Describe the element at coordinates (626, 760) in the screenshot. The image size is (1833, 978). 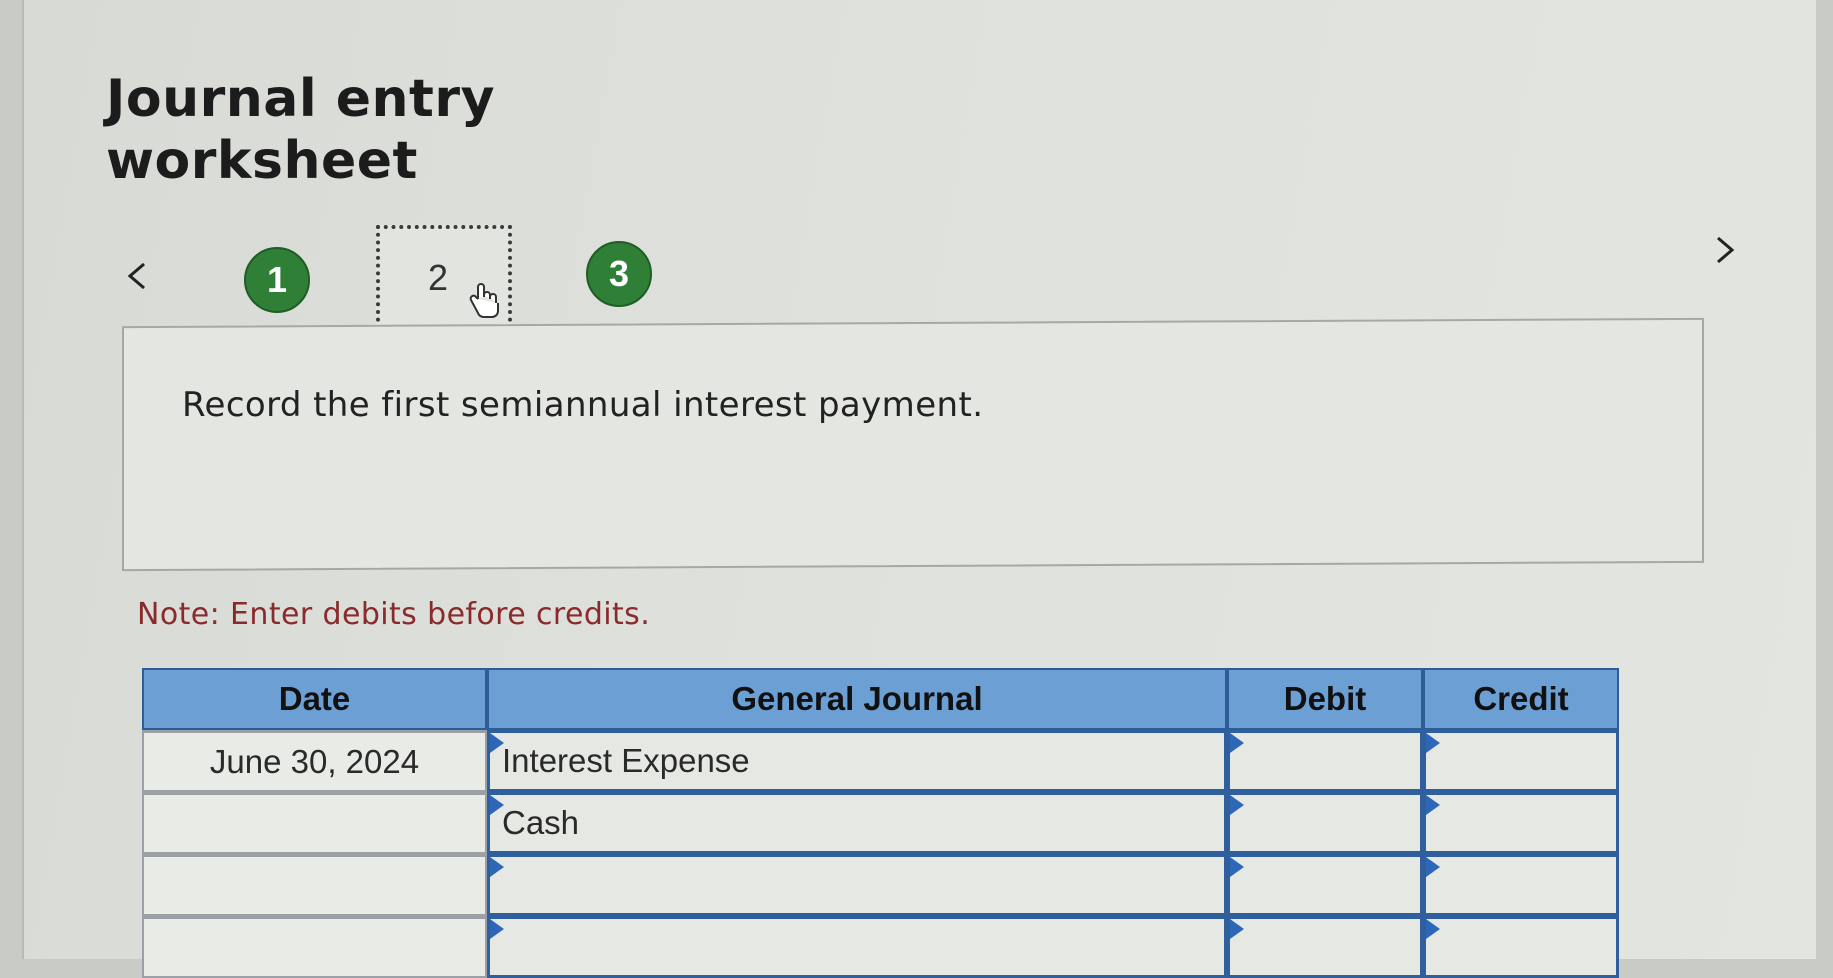
I see `account-value: Interest Expense` at that location.